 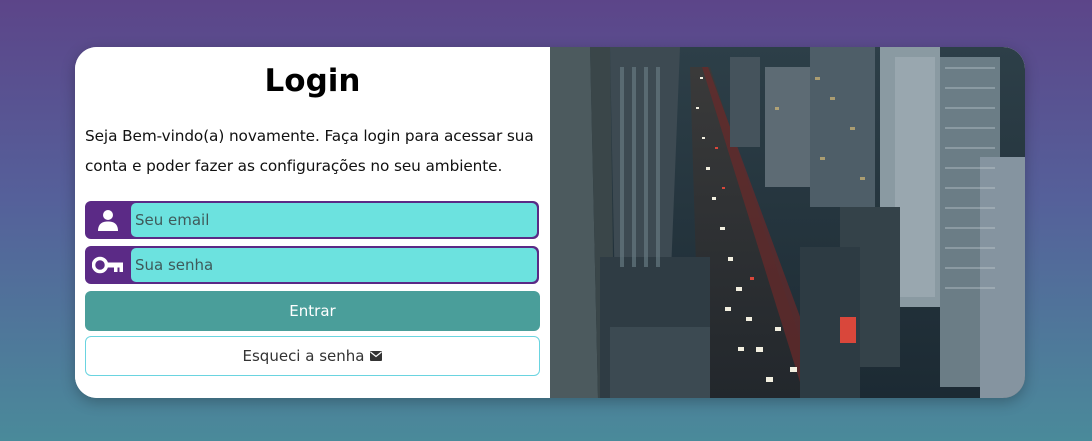 I want to click on envelope-icon, so click(x=376, y=356).